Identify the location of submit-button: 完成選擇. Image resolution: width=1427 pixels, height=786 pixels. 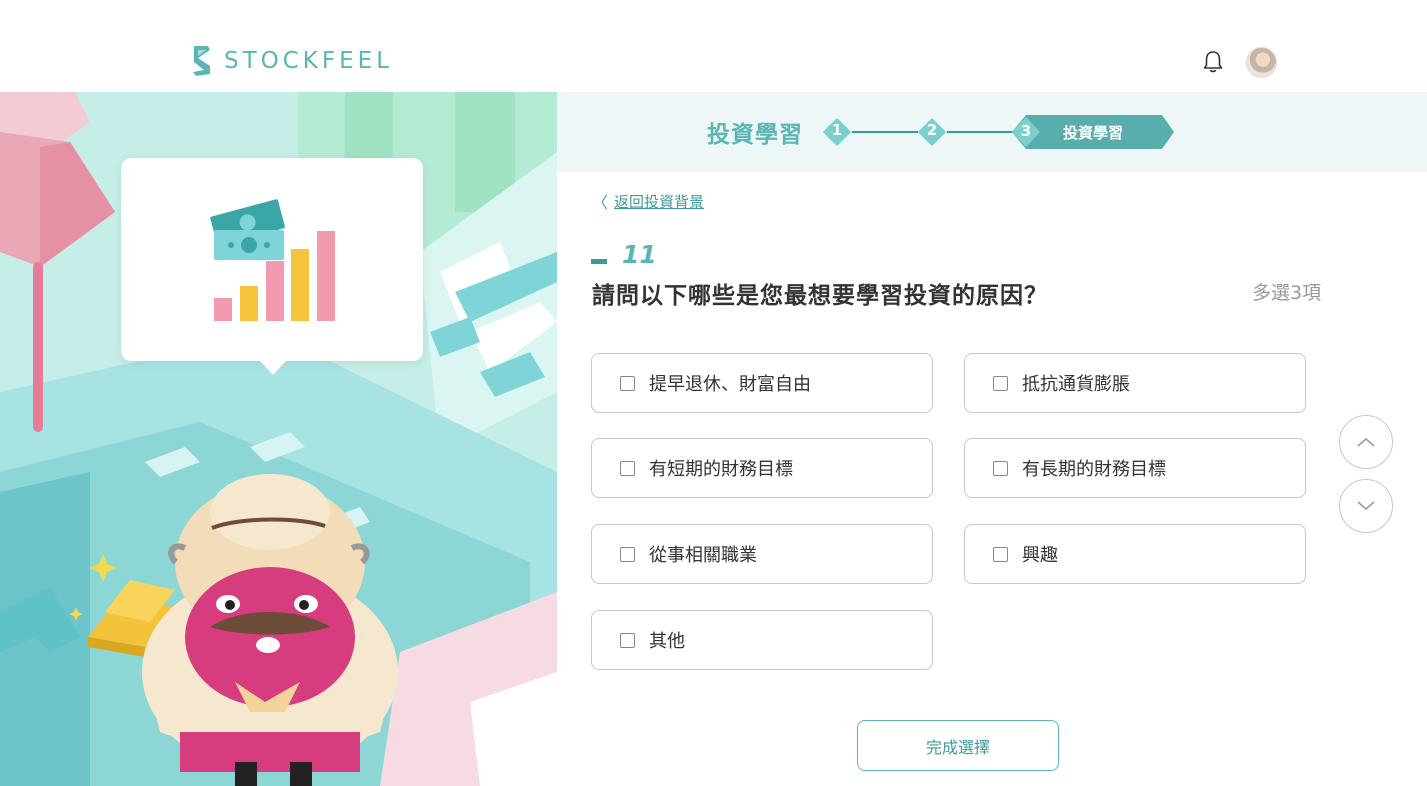
(958, 745).